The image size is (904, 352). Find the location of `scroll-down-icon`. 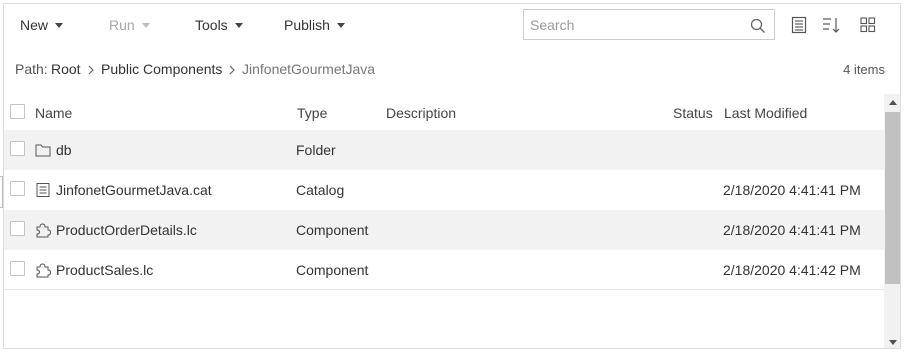

scroll-down-icon is located at coordinates (893, 342).